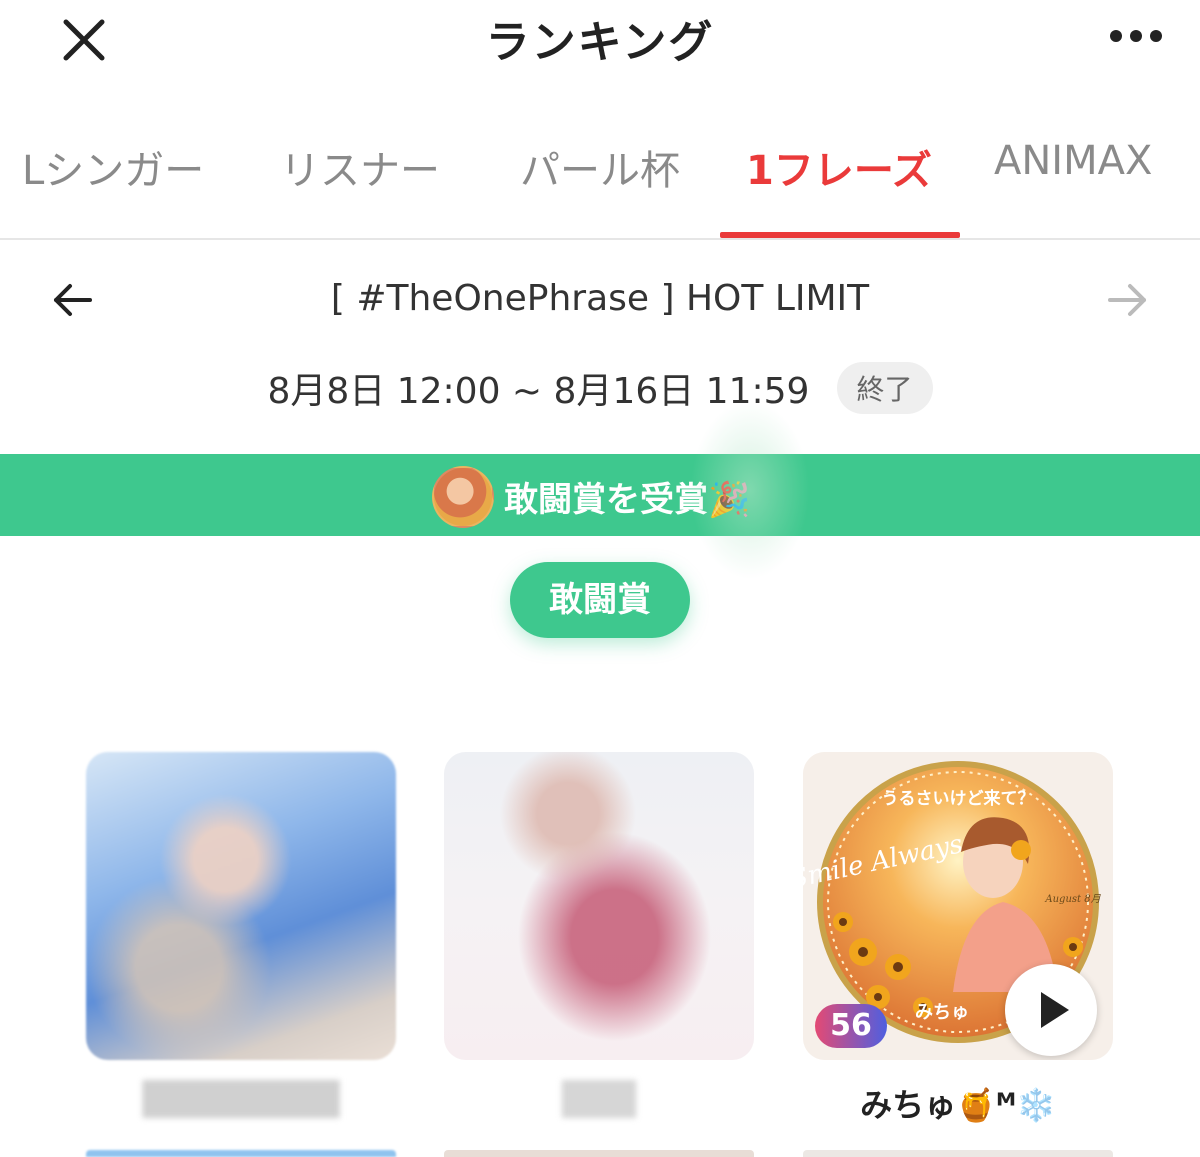  Describe the element at coordinates (600, 600) in the screenshot. I see `award-pill: 敢闘賞` at that location.